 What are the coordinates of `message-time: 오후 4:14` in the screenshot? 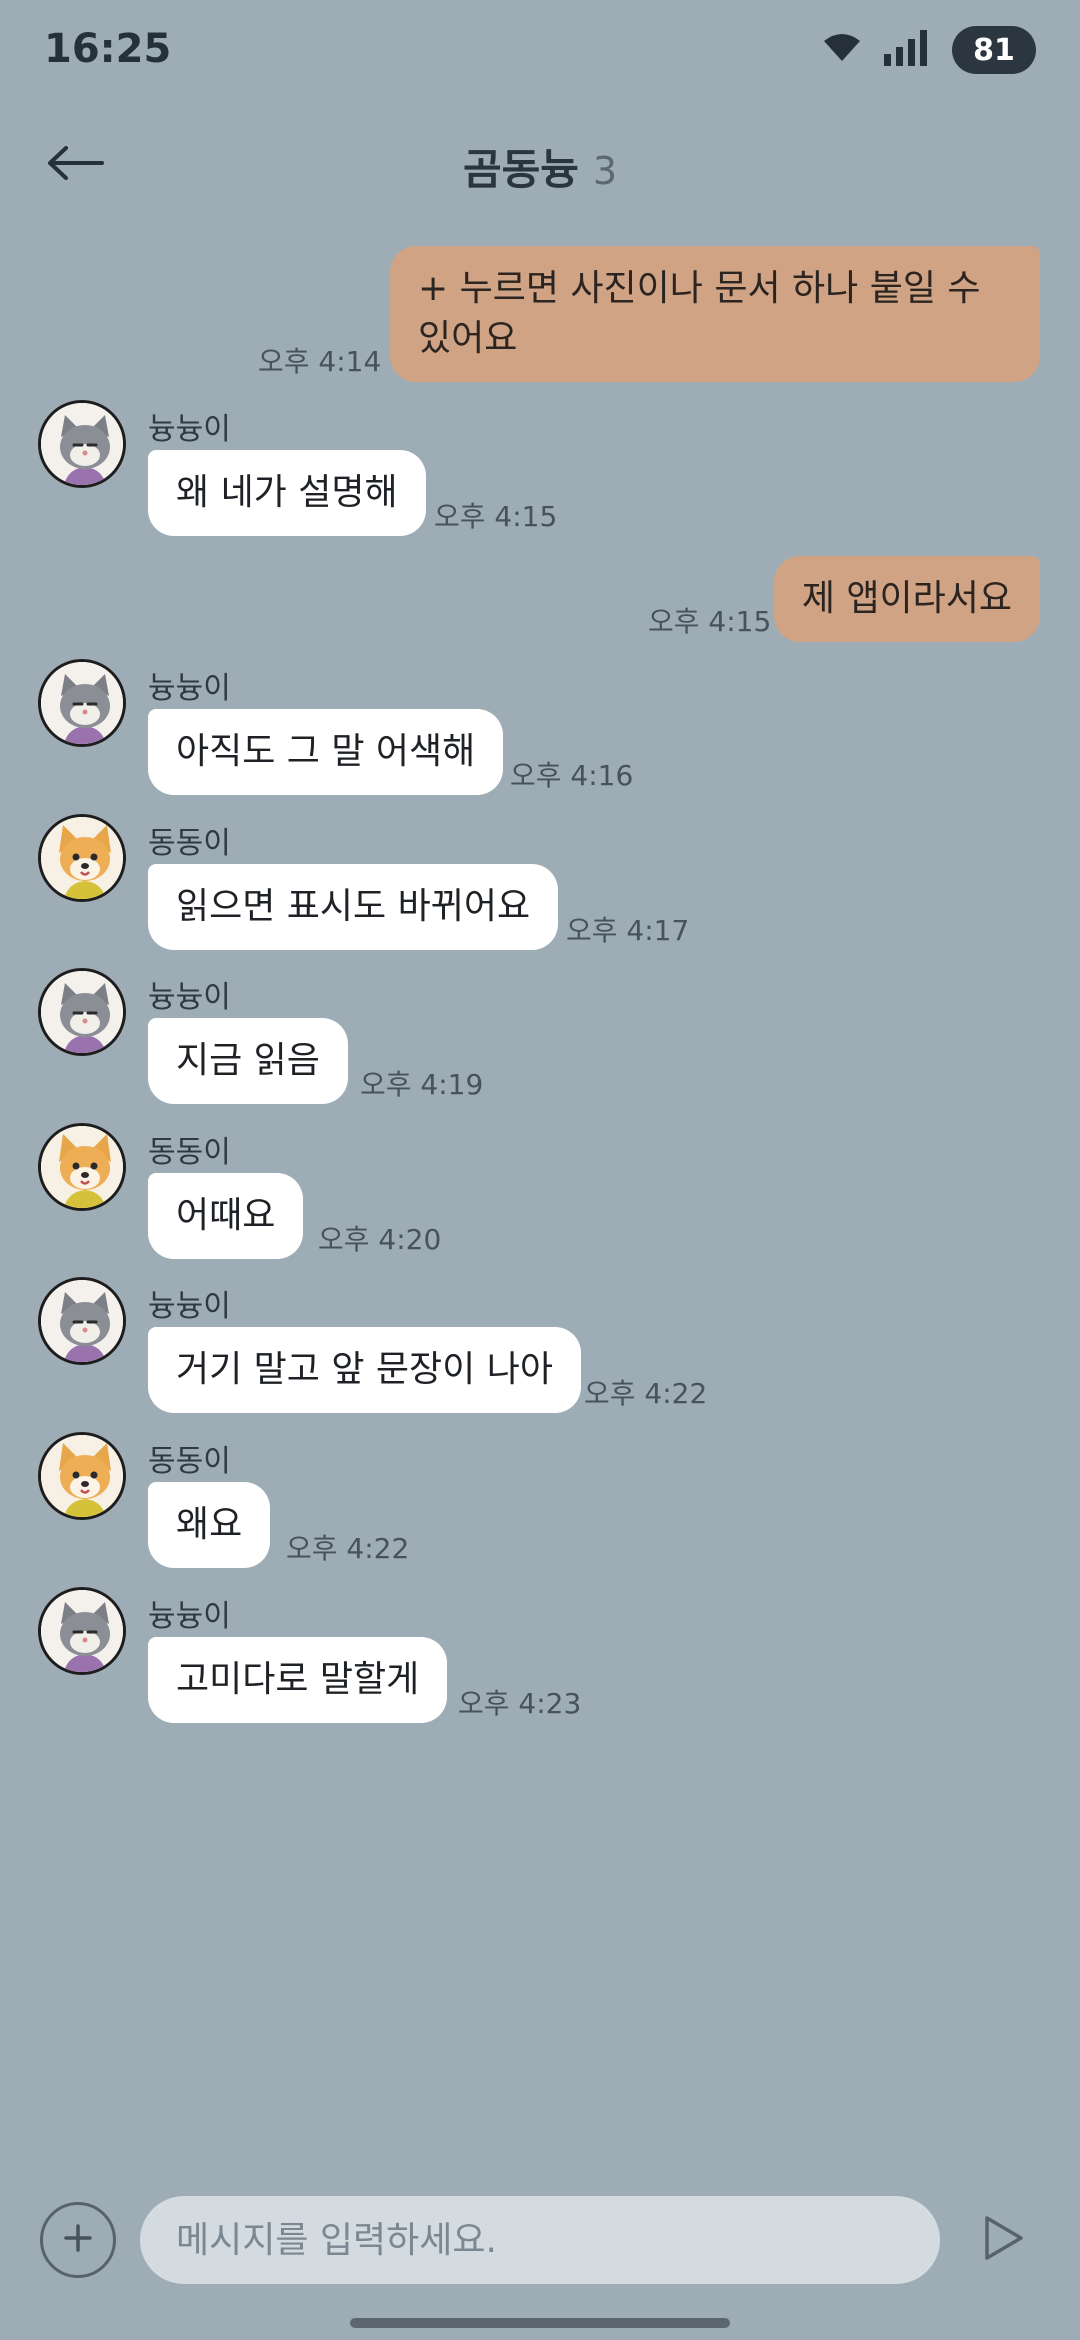 It's located at (320, 361).